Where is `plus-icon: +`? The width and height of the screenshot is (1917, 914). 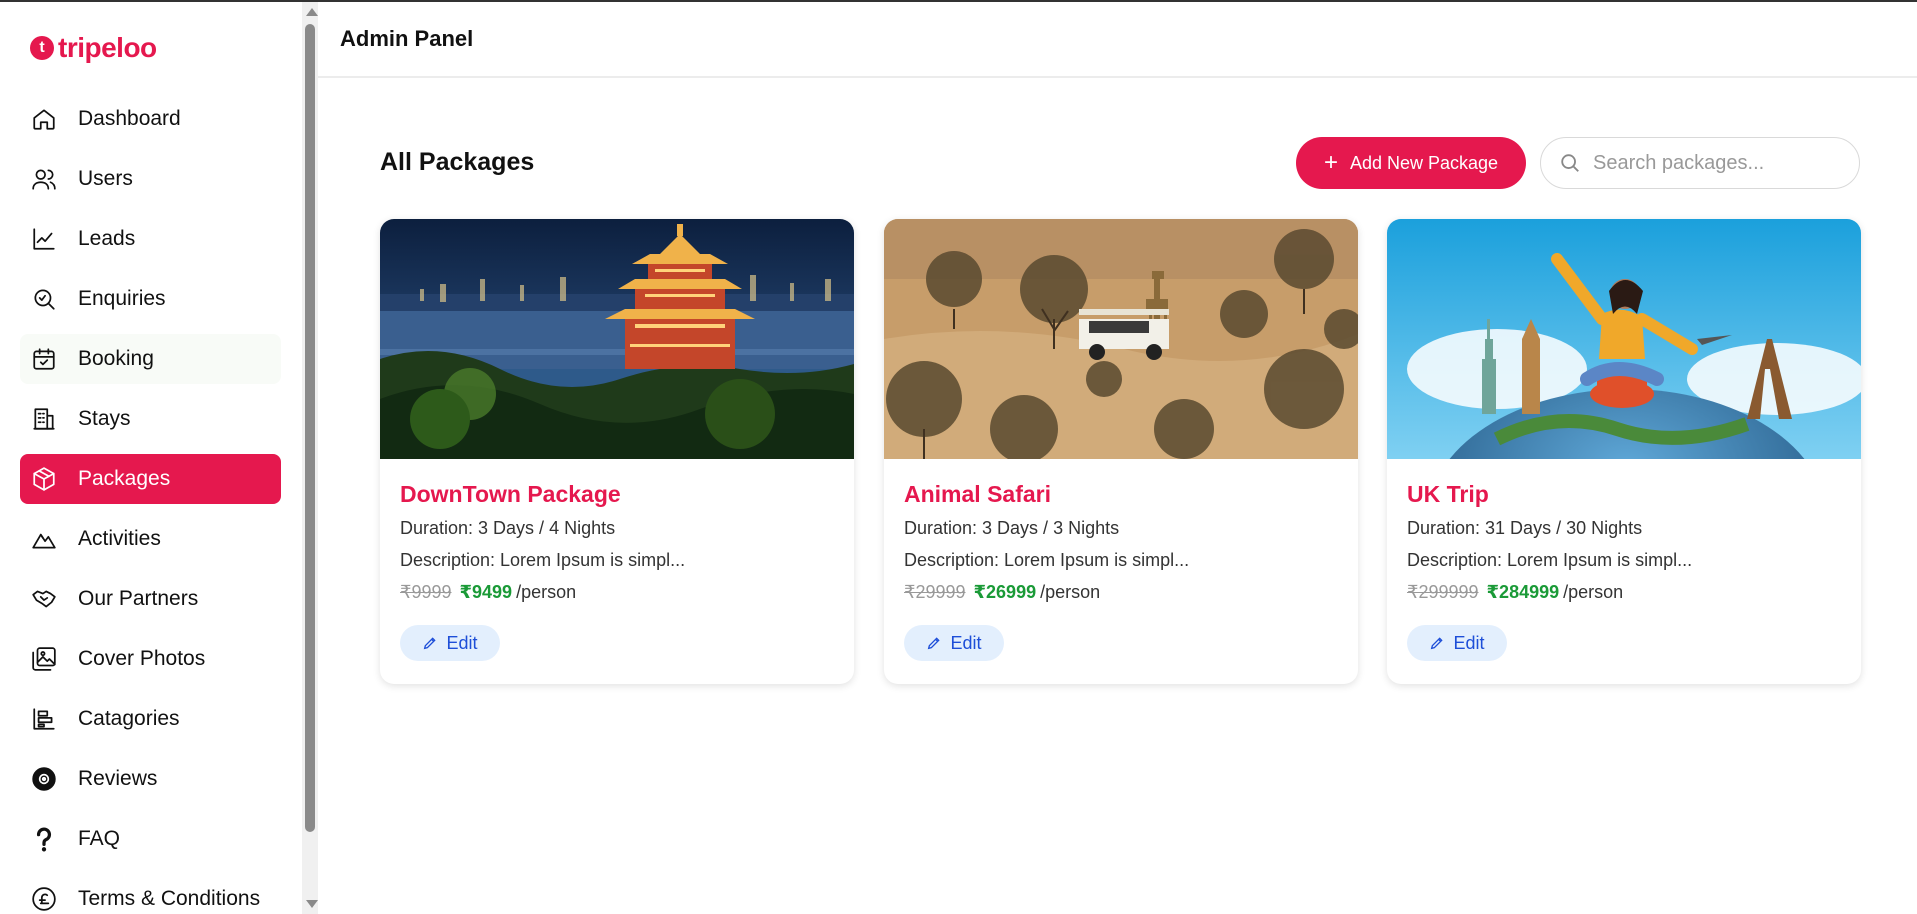
plus-icon: + is located at coordinates (1330, 162).